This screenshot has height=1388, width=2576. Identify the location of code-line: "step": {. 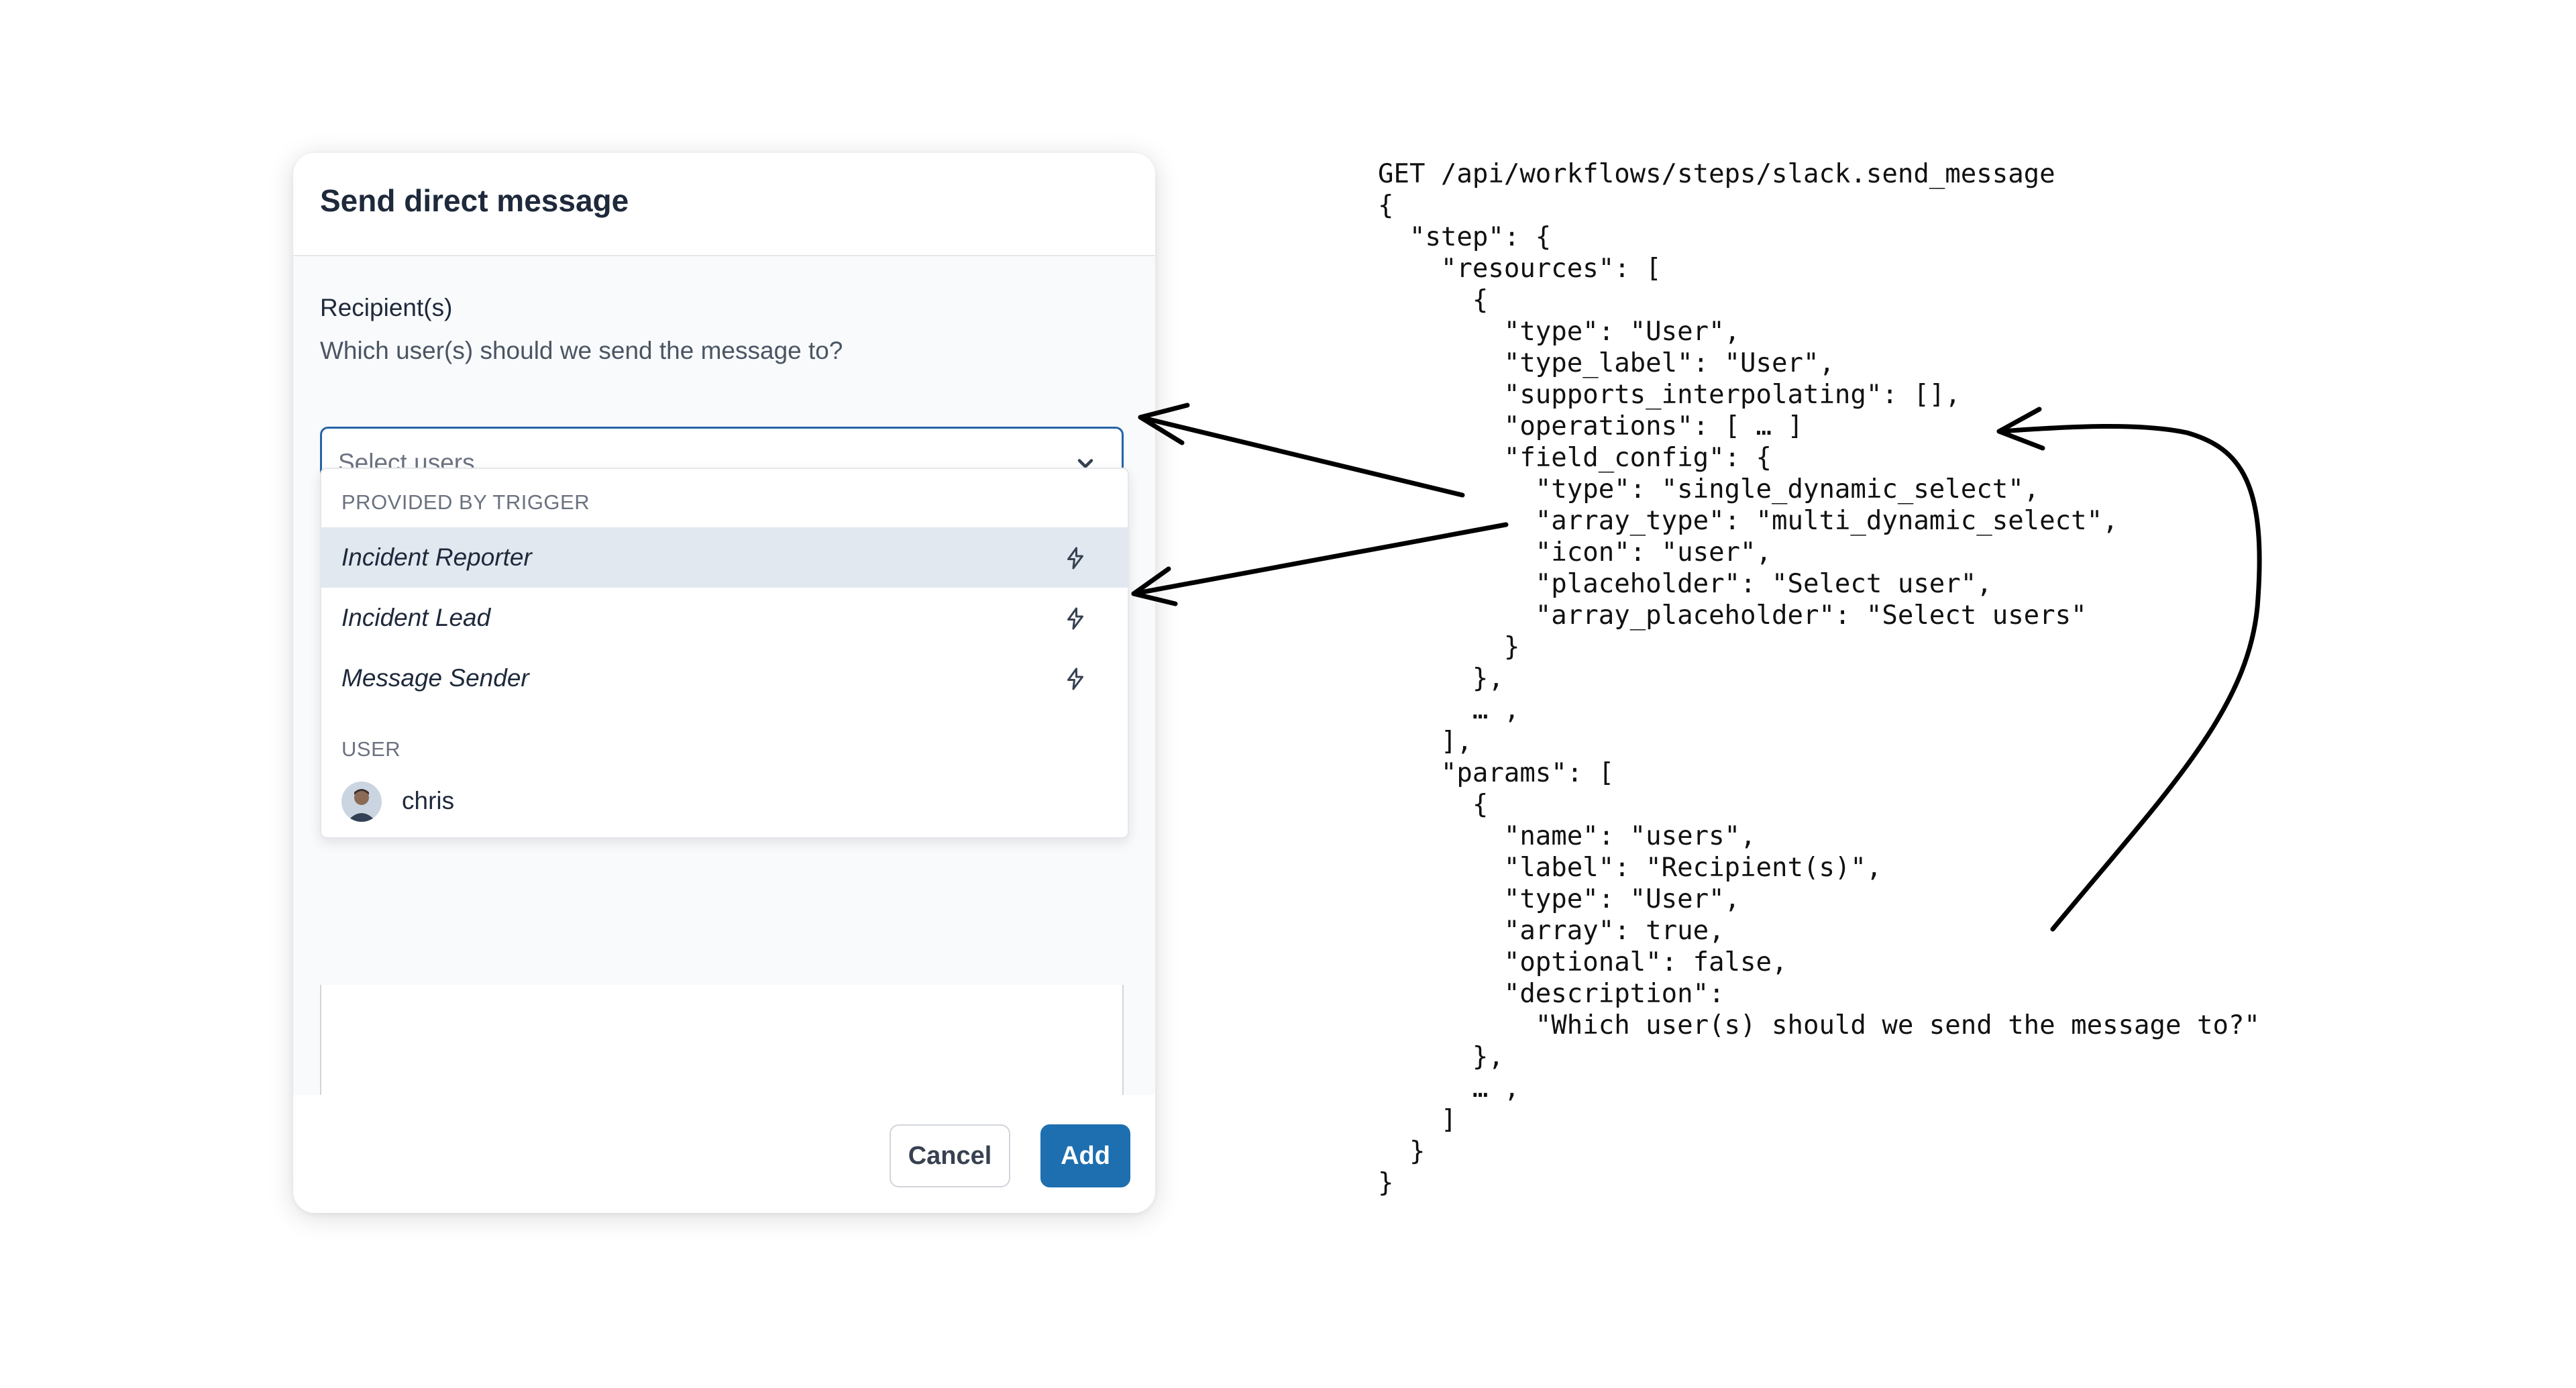
(1465, 237).